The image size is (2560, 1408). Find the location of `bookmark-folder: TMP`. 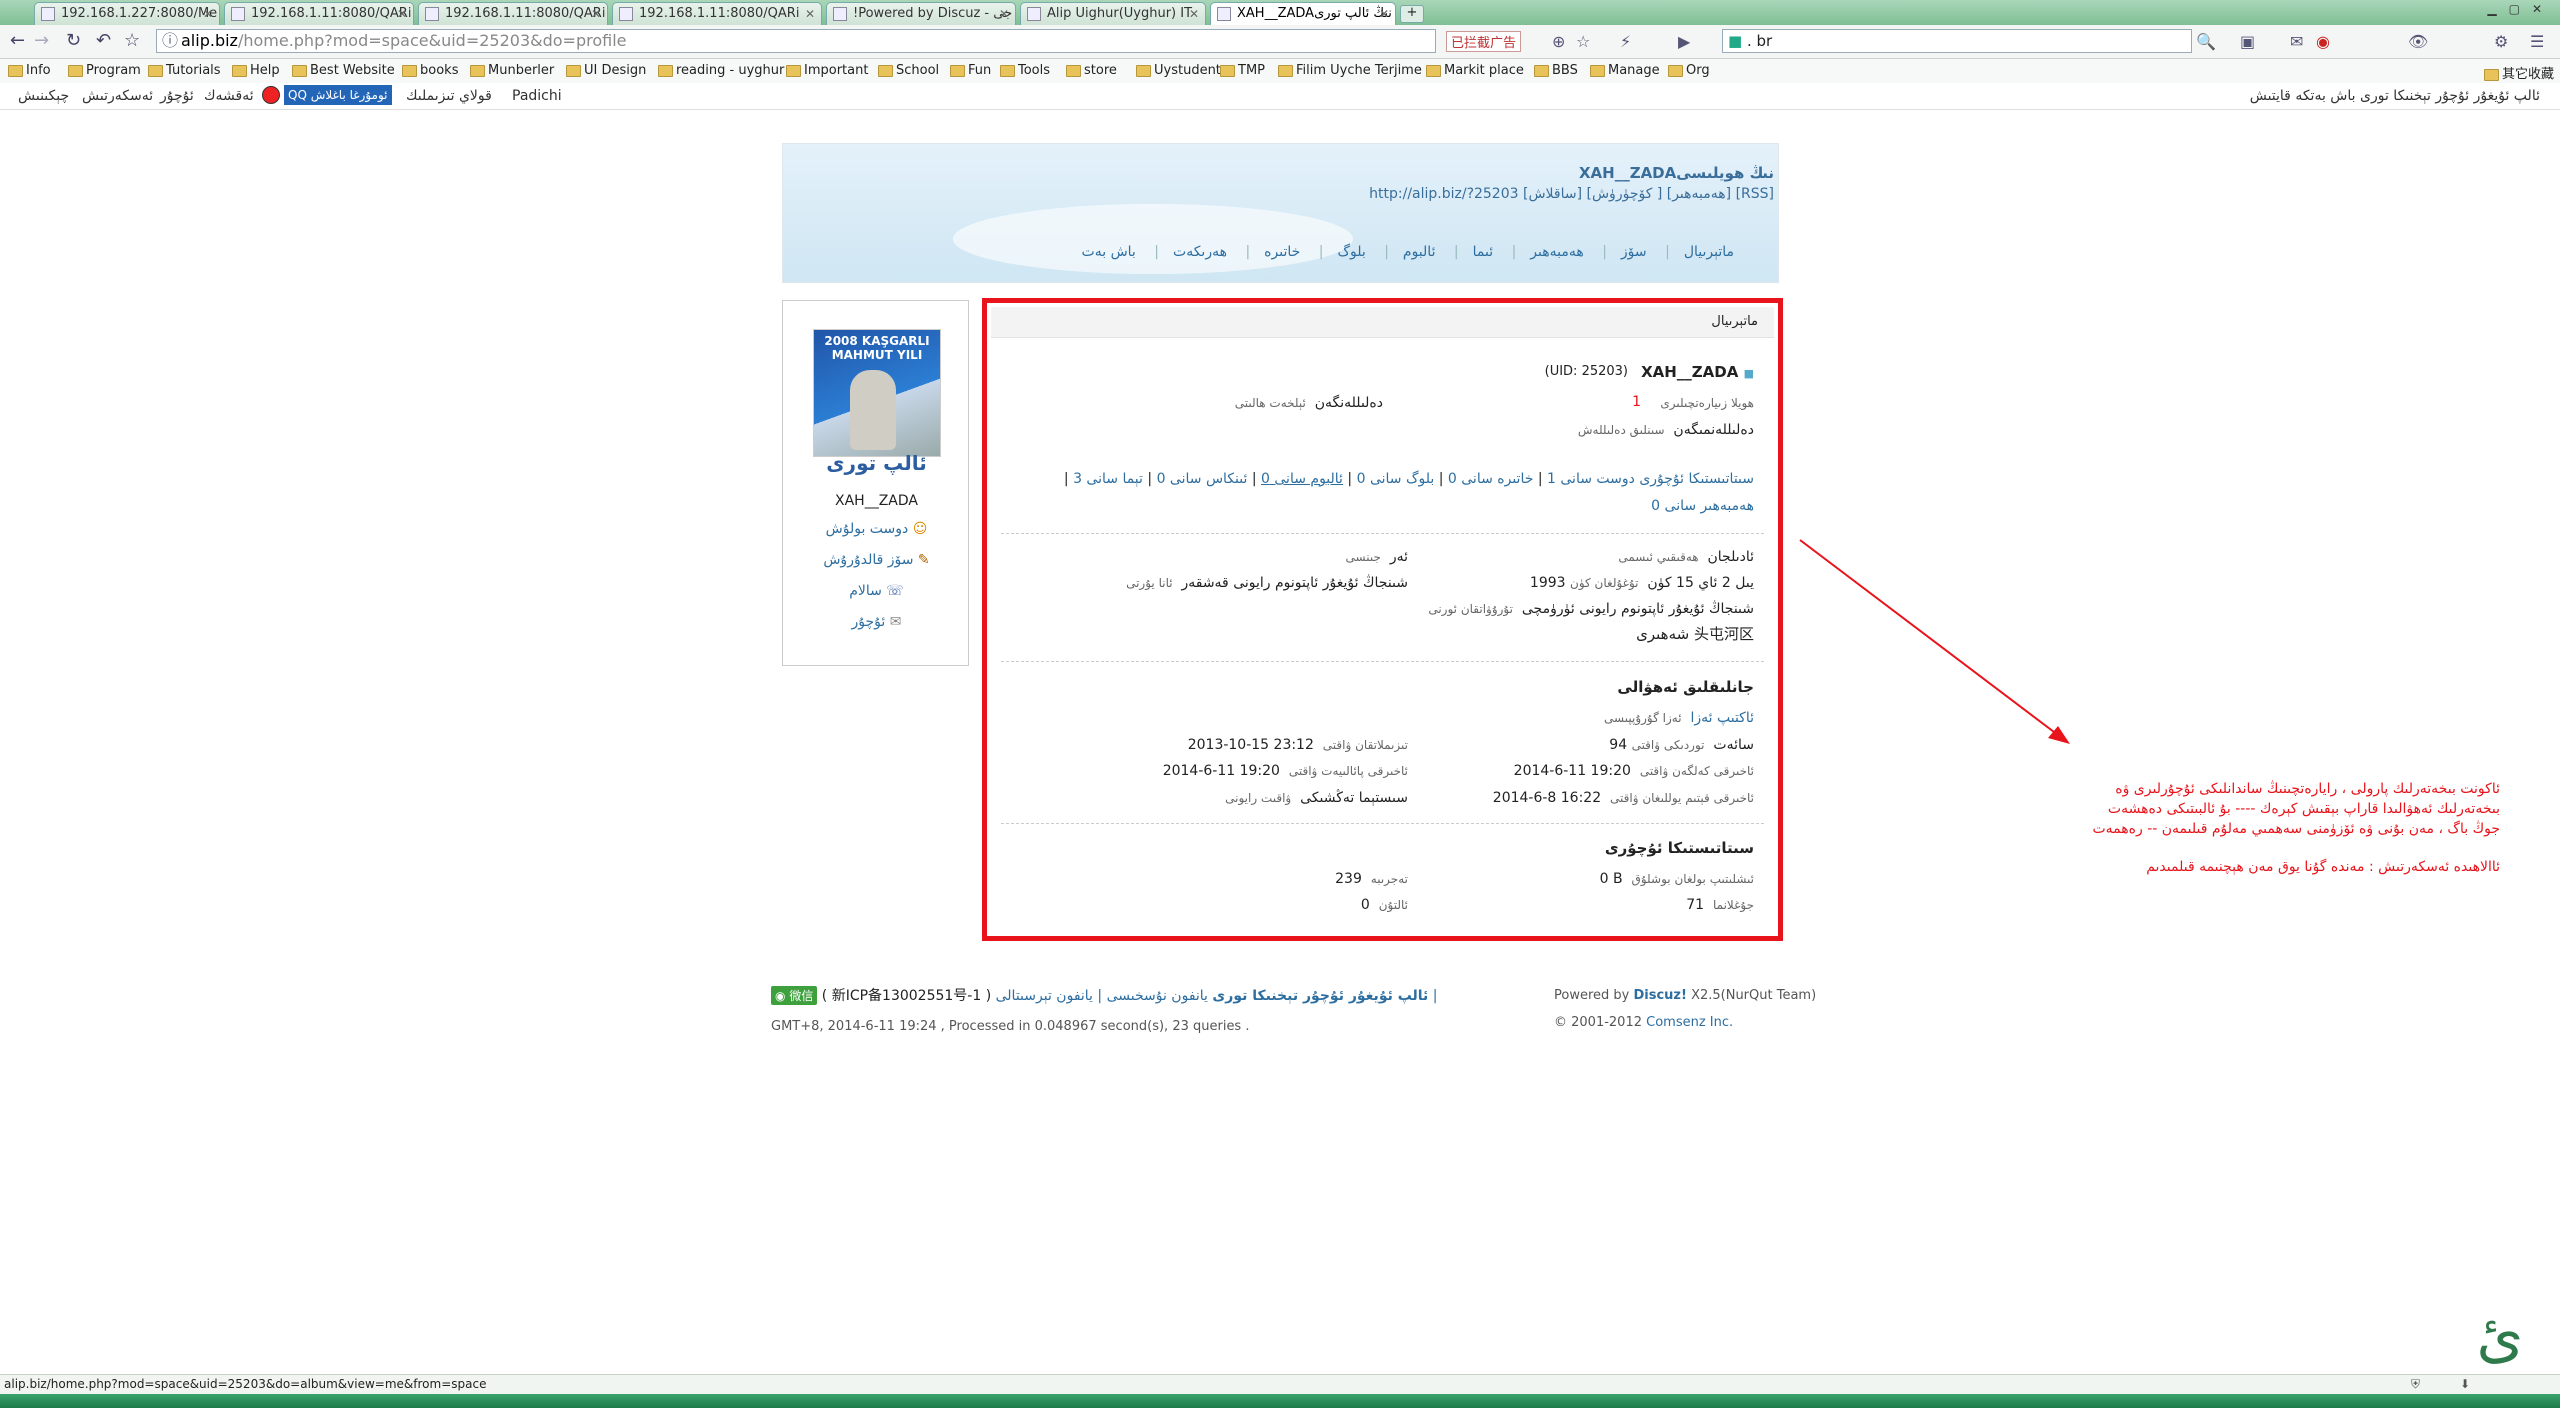

bookmark-folder: TMP is located at coordinates (1242, 70).